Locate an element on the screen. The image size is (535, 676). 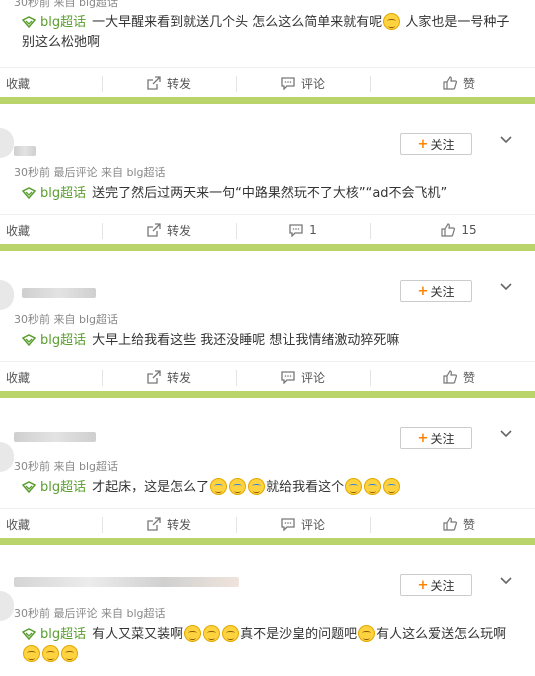
post-text: 一大早醒来看到就送几个头 怎么这么简单来就有呢 is located at coordinates (237, 22).